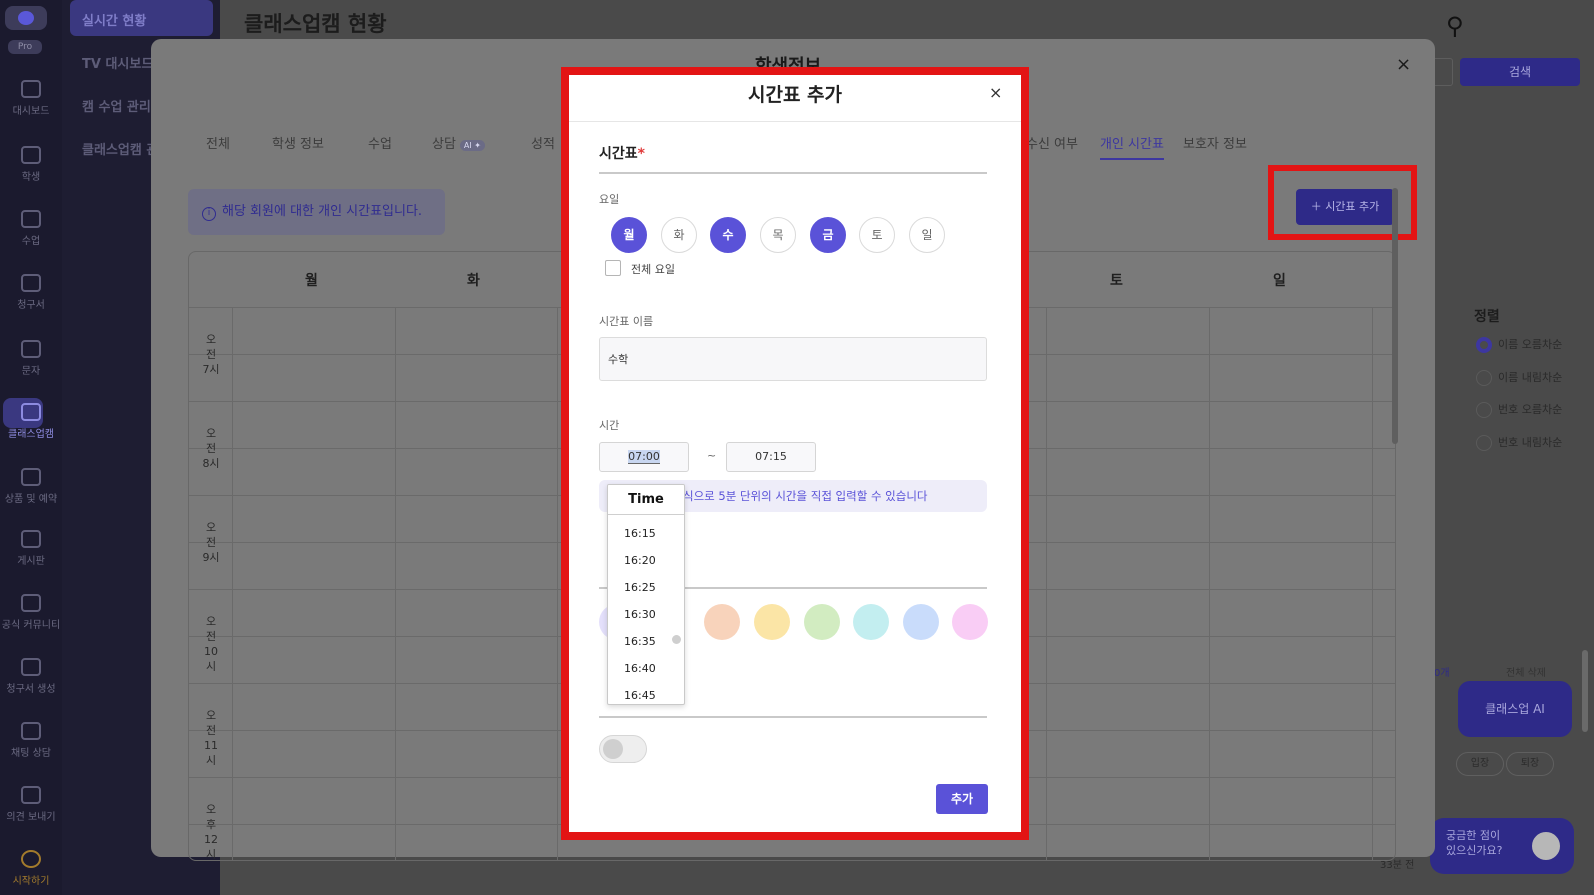 The image size is (1594, 895). What do you see at coordinates (622, 154) in the screenshot?
I see `section-title: 시간표*` at bounding box center [622, 154].